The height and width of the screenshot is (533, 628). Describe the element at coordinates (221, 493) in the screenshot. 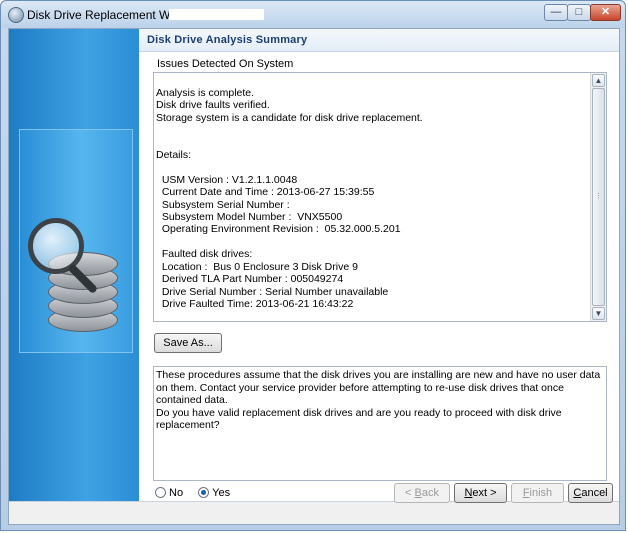

I see `radio-yes-label: Yes` at that location.